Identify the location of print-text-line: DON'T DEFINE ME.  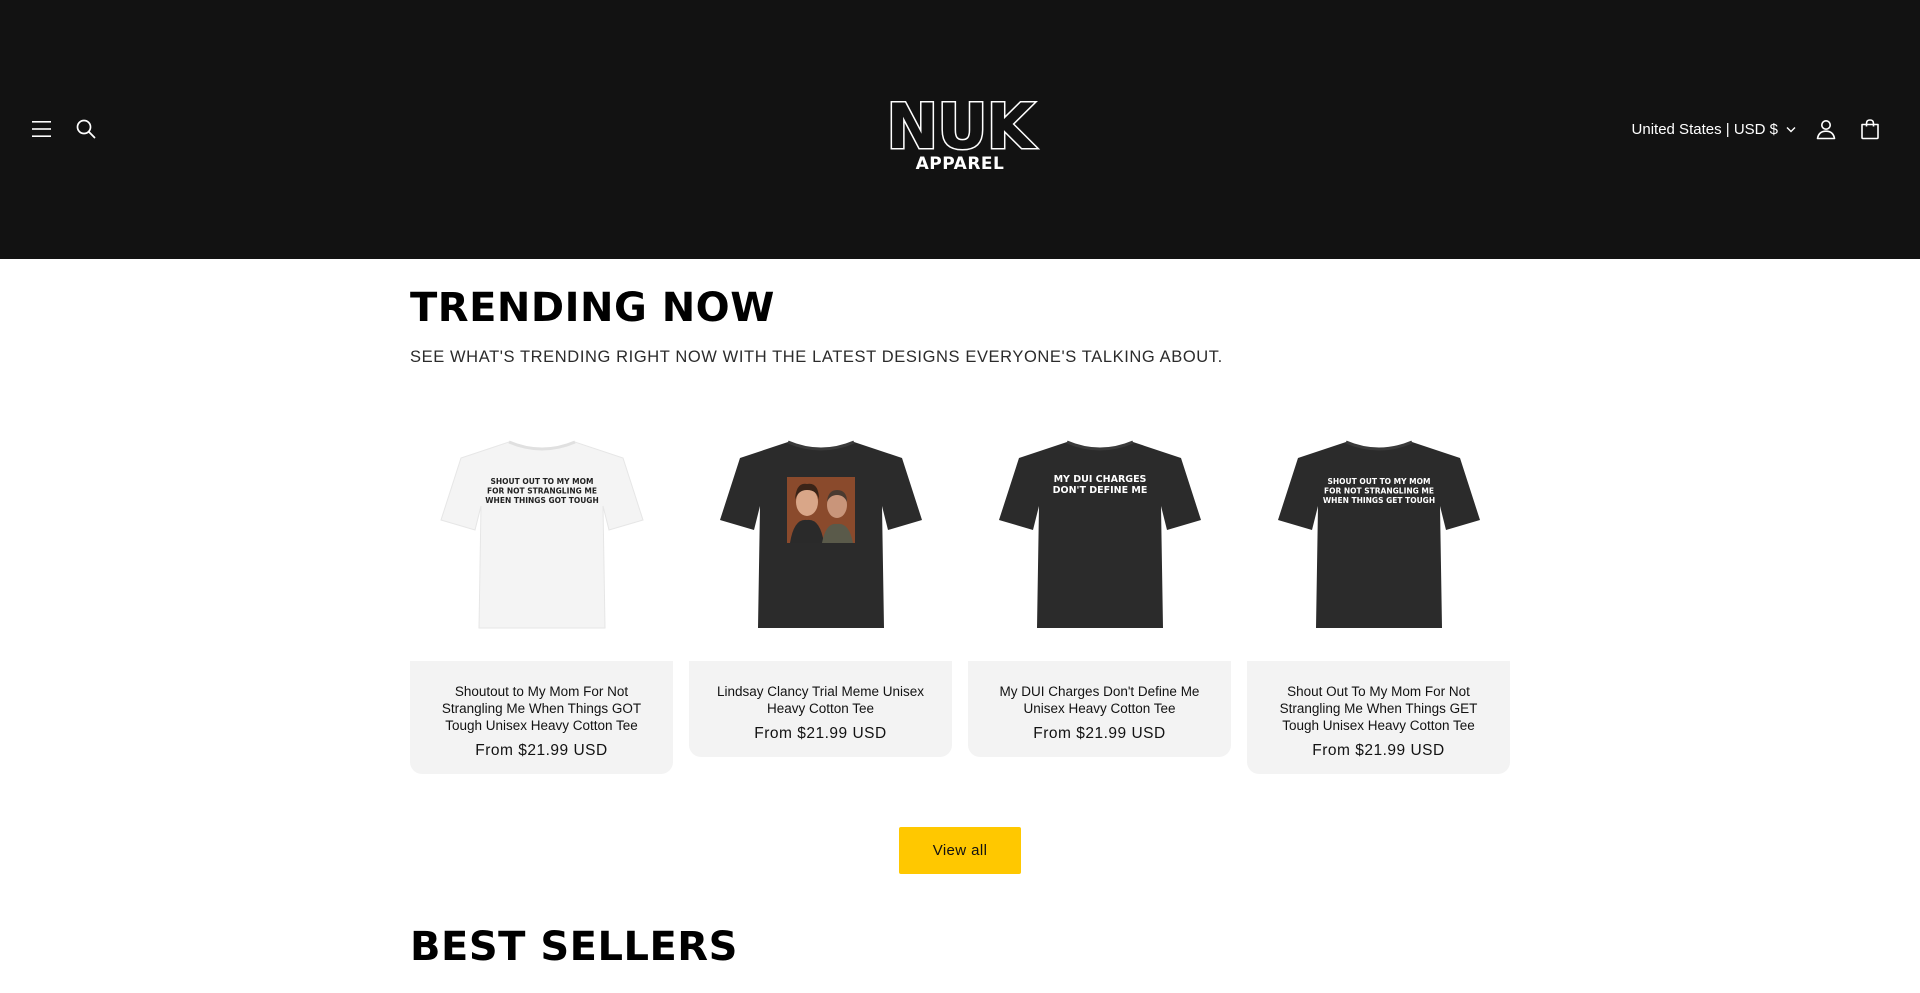
(1099, 490).